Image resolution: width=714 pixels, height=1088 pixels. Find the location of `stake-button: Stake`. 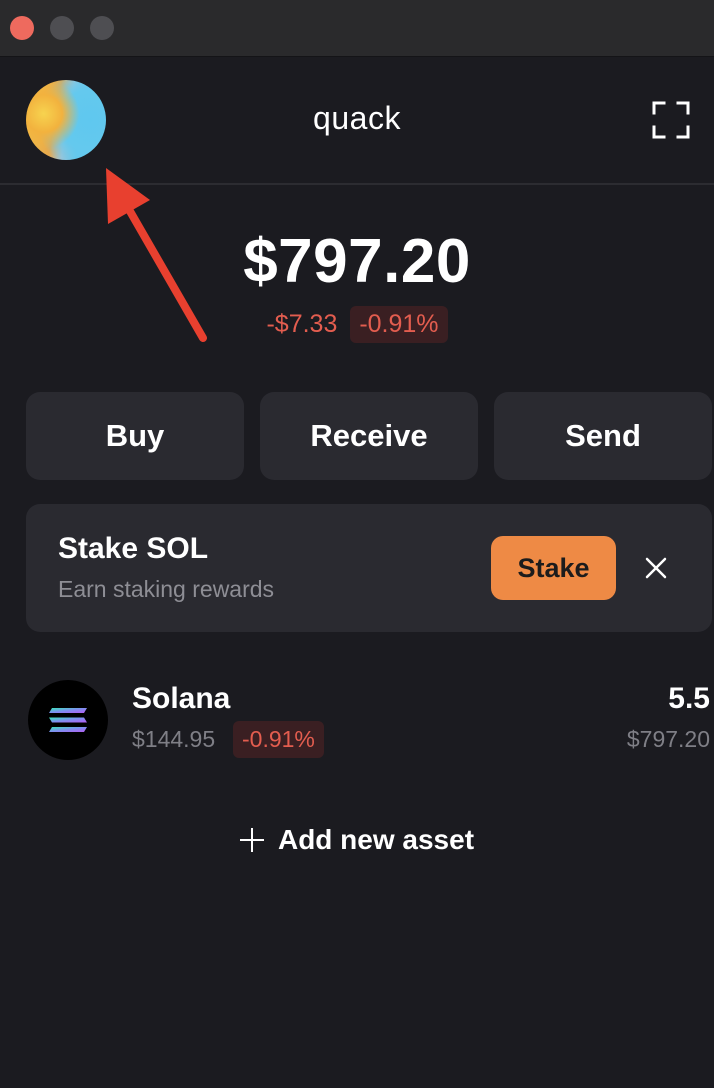

stake-button: Stake is located at coordinates (553, 568).